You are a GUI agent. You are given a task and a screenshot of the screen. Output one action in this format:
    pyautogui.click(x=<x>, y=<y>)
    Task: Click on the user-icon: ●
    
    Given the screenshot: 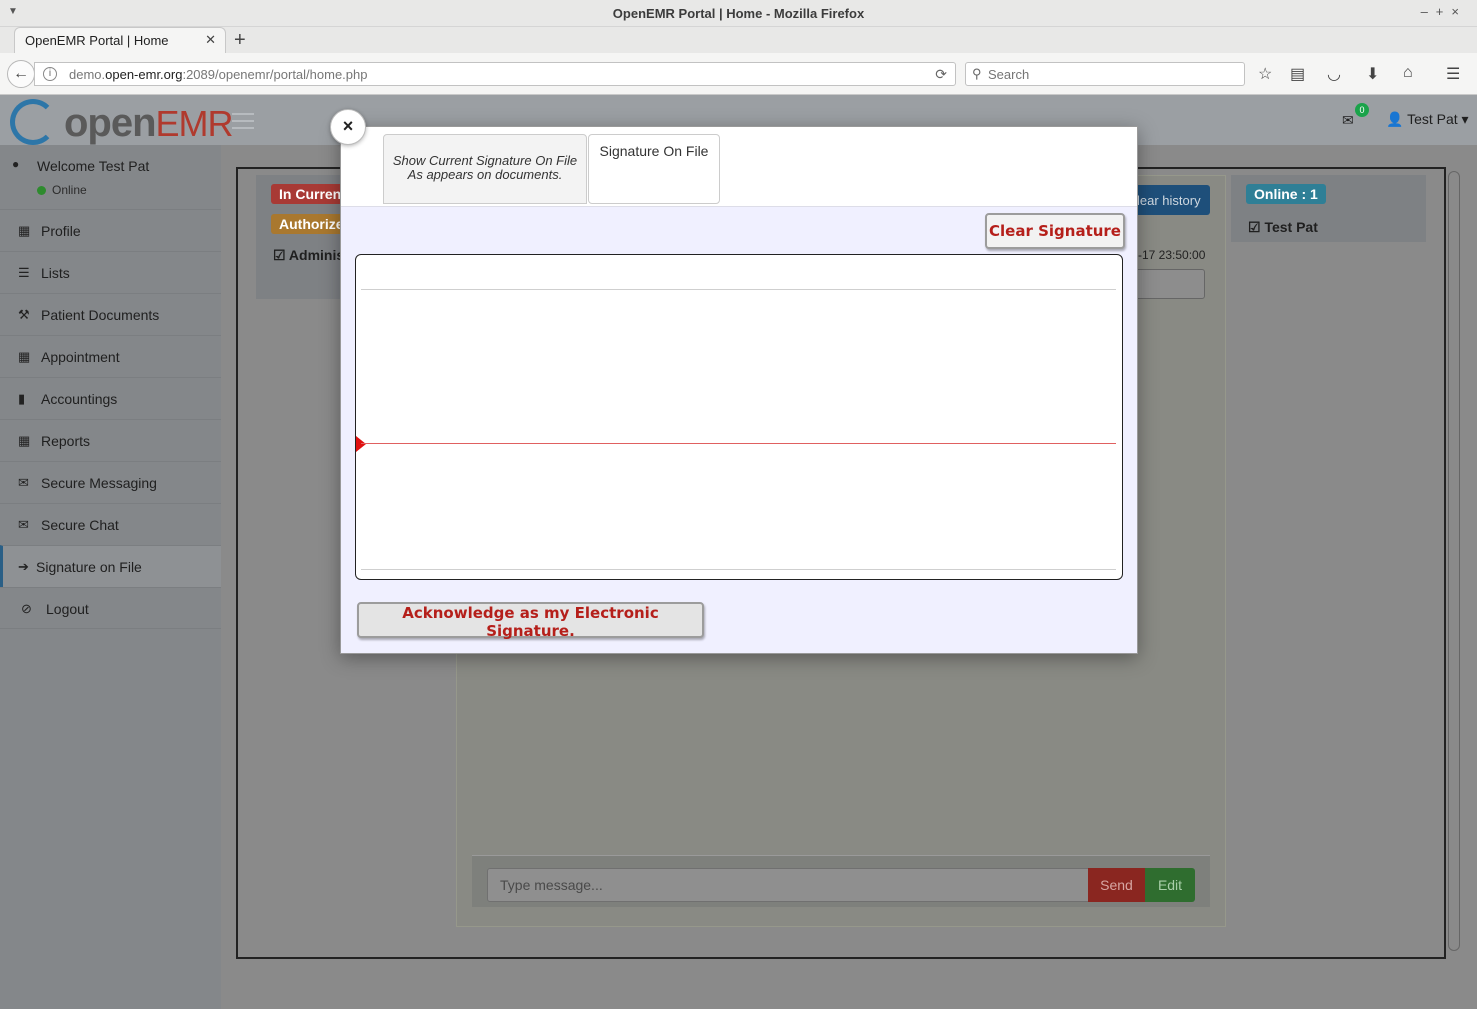 What is the action you would take?
    pyautogui.click(x=16, y=164)
    